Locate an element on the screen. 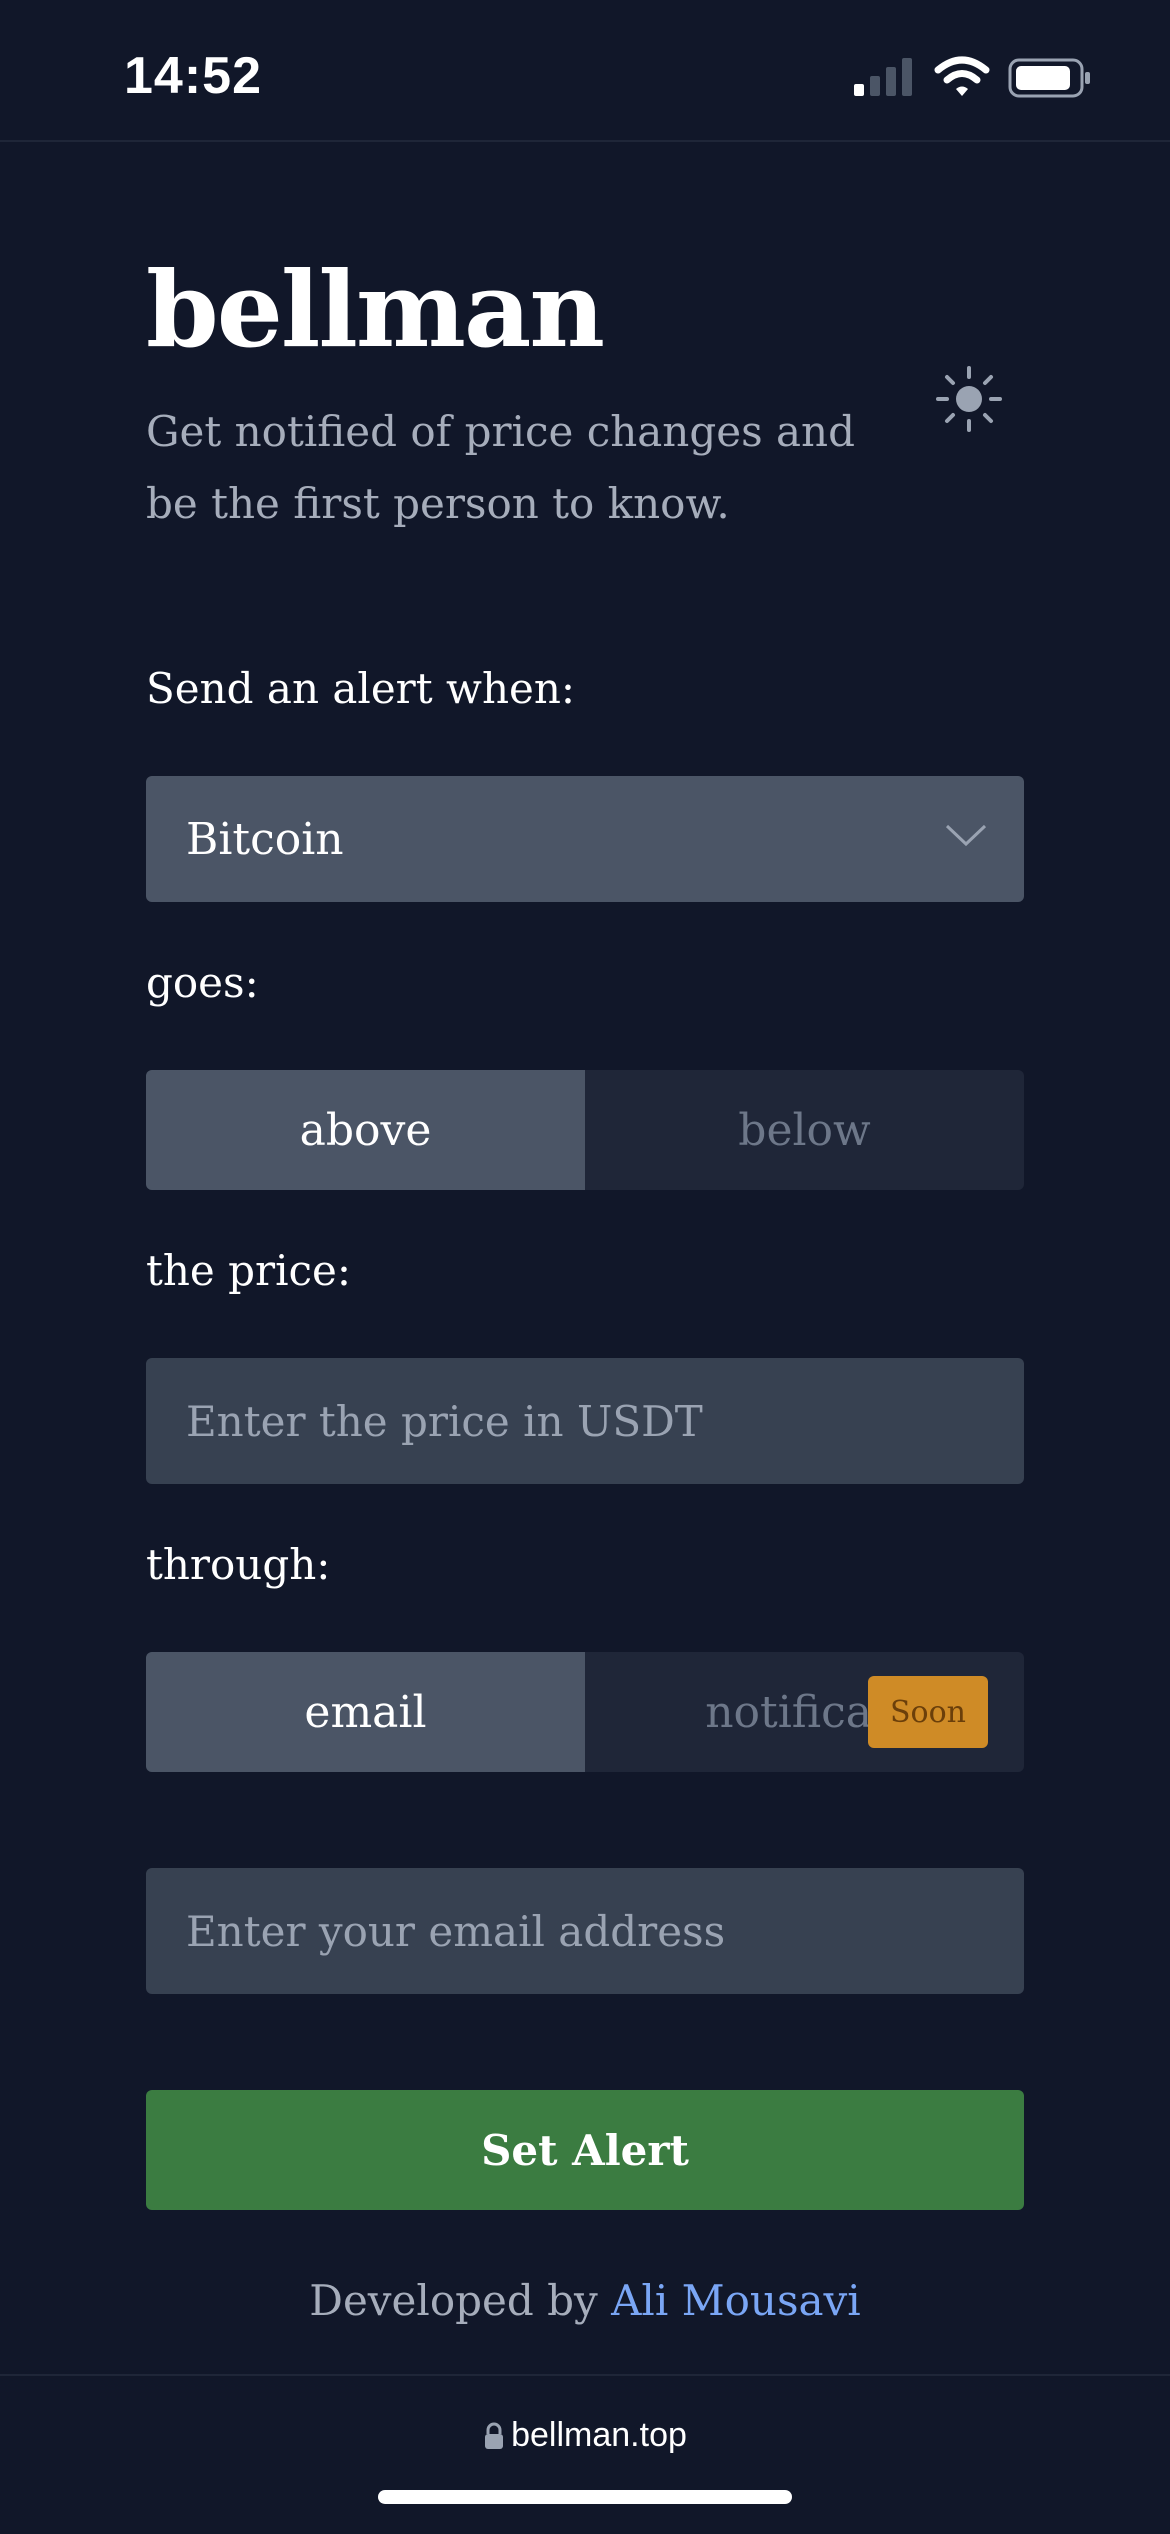 The width and height of the screenshot is (1170, 2534). url-row: bellman.top is located at coordinates (585, 2435).